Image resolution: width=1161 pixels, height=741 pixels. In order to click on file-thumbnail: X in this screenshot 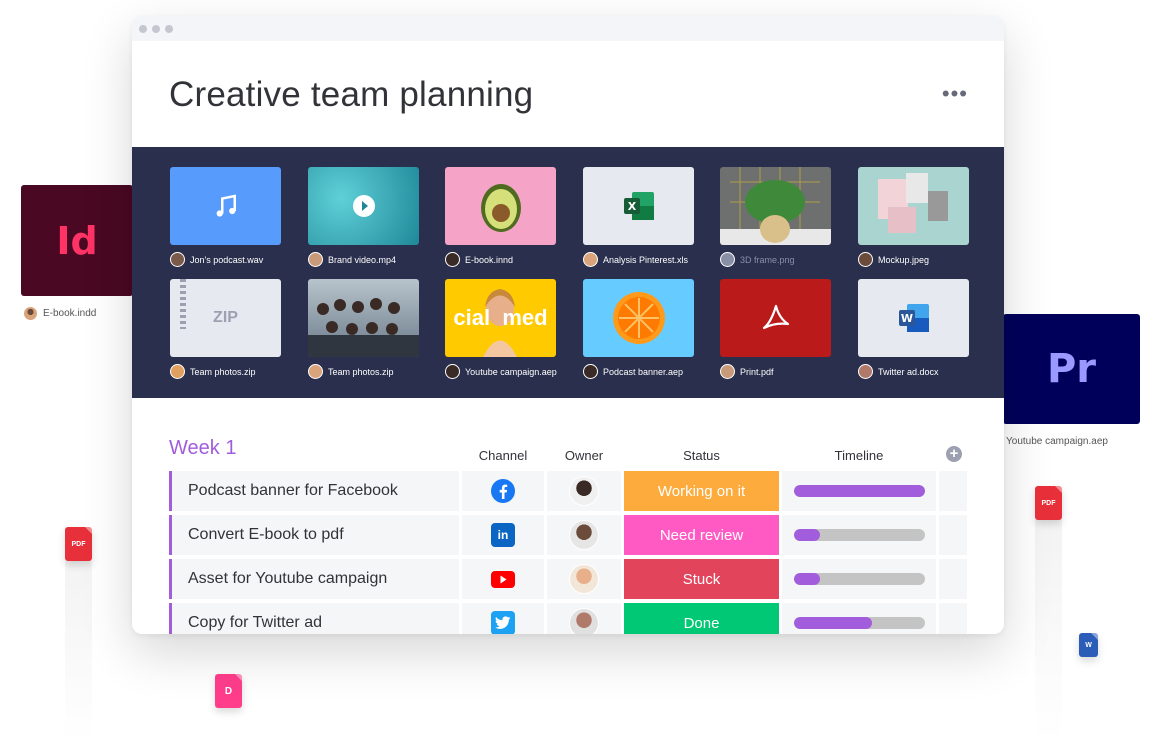, I will do `click(638, 206)`.